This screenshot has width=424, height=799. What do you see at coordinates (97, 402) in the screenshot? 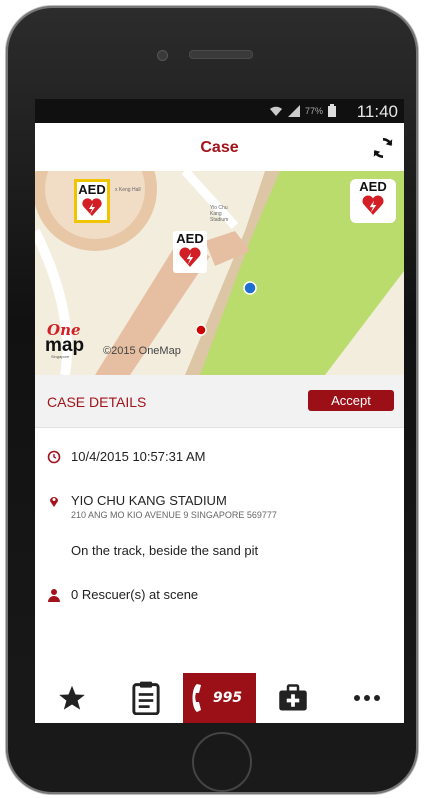
I see `case-details-label: CASE DETAILS` at bounding box center [97, 402].